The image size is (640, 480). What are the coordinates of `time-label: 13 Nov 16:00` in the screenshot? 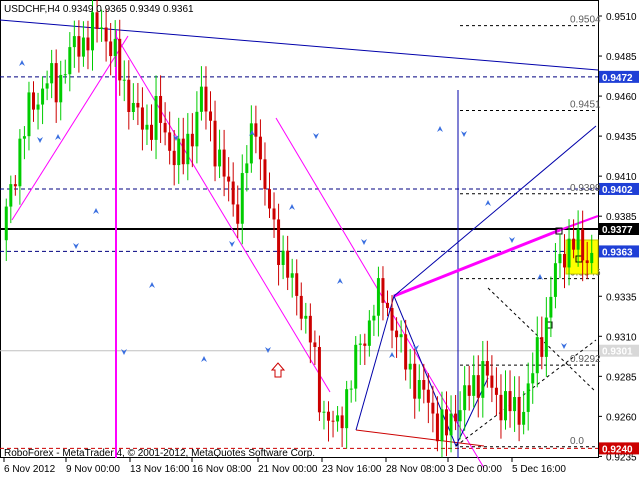 It's located at (160, 469).